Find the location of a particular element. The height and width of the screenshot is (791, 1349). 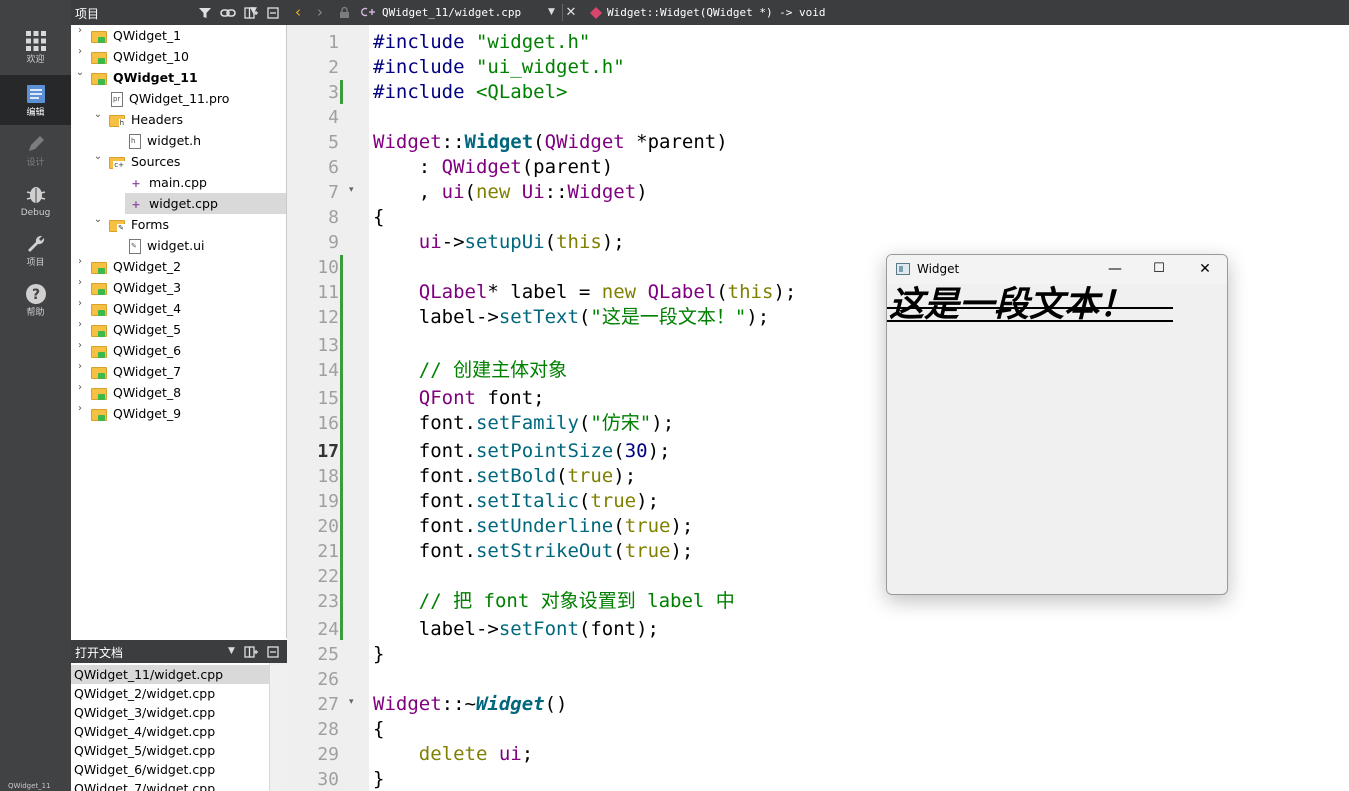

window-titlebar: Widget — ☐ ✕ is located at coordinates (1057, 269).